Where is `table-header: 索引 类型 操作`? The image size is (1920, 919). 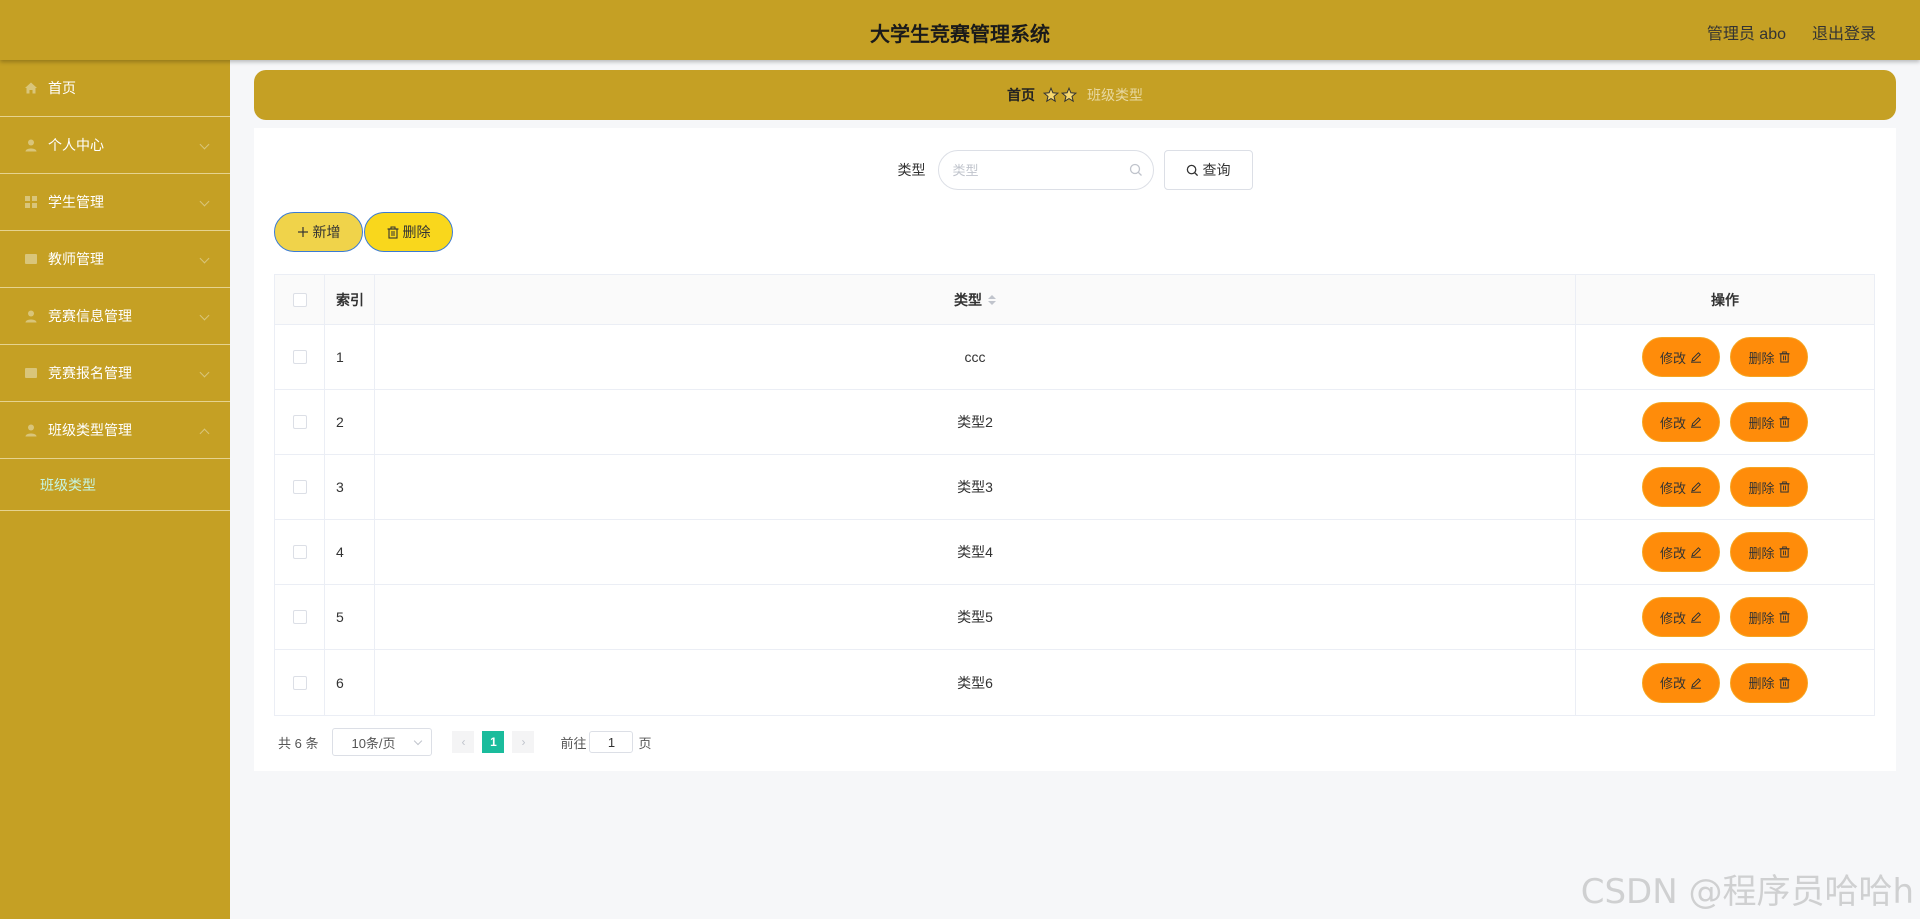 table-header: 索引 类型 操作 is located at coordinates (1074, 300).